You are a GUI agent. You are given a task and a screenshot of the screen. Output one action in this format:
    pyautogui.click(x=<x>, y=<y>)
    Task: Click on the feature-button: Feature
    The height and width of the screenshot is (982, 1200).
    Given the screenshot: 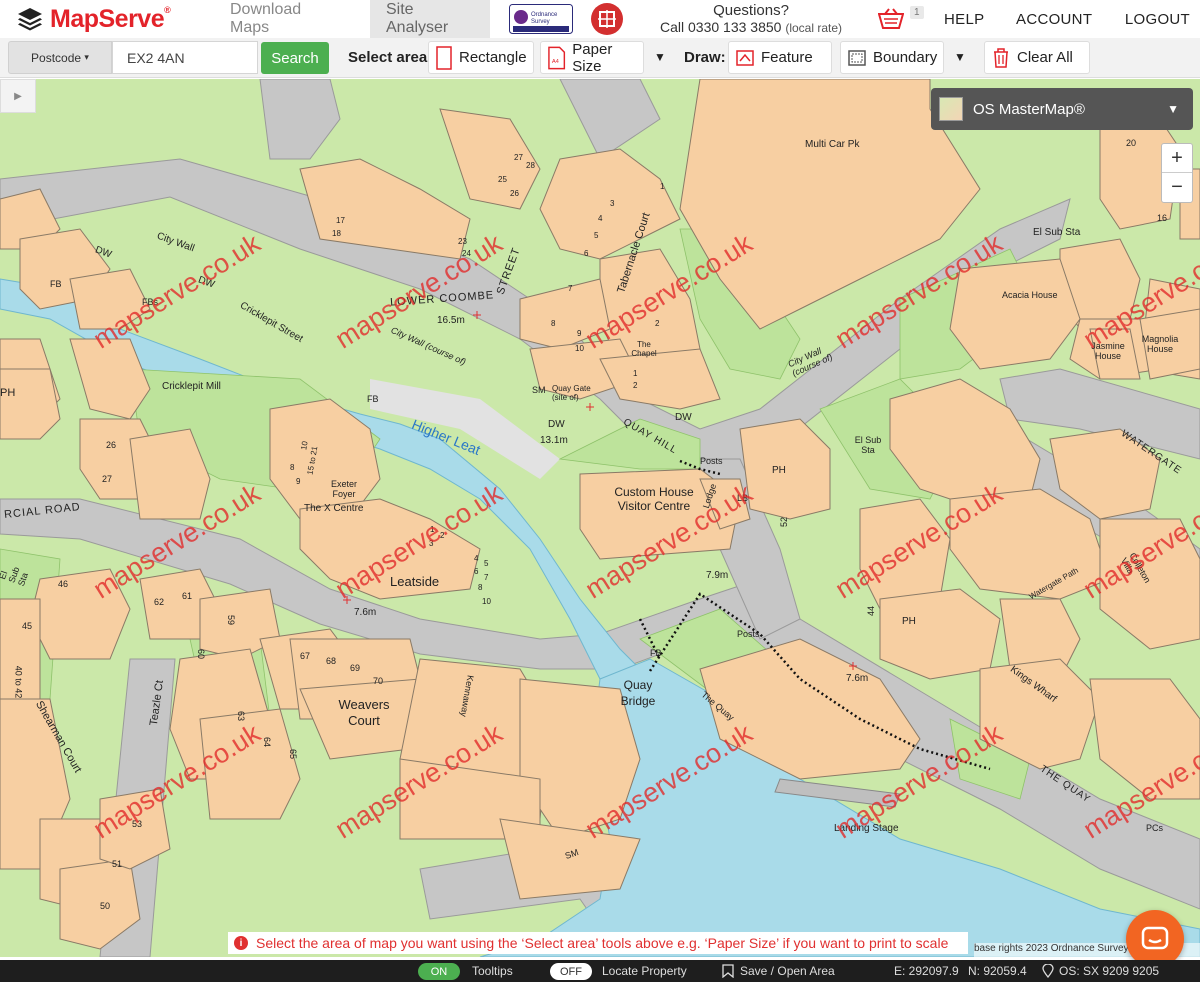 What is the action you would take?
    pyautogui.click(x=780, y=57)
    